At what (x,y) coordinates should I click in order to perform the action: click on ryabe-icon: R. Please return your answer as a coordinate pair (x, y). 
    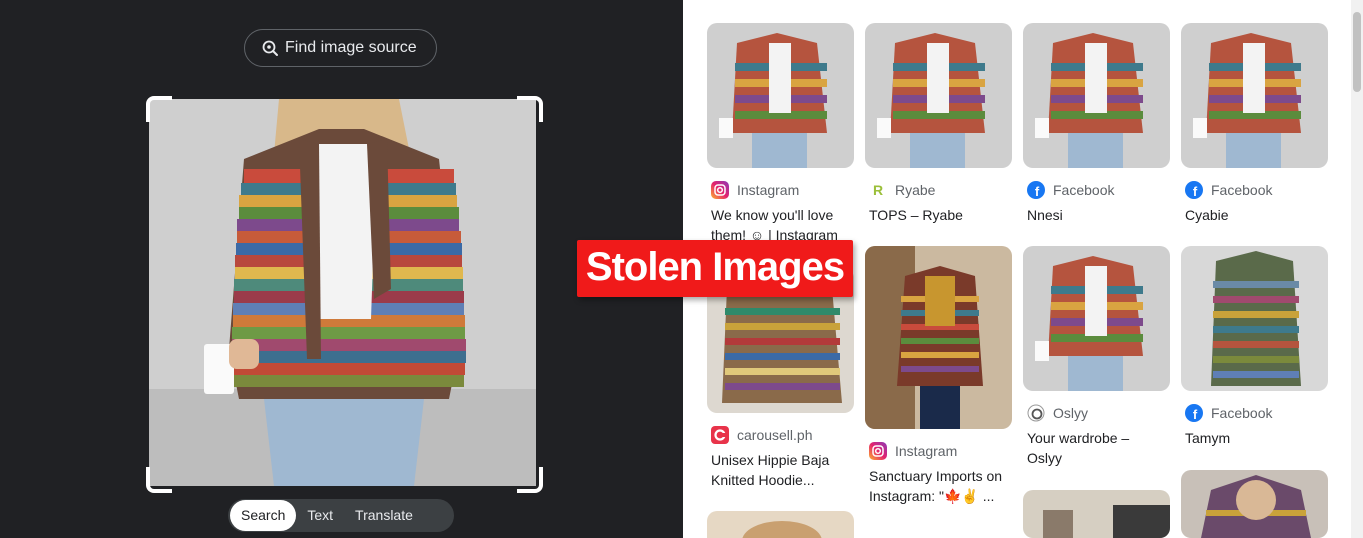
    Looking at the image, I should click on (878, 190).